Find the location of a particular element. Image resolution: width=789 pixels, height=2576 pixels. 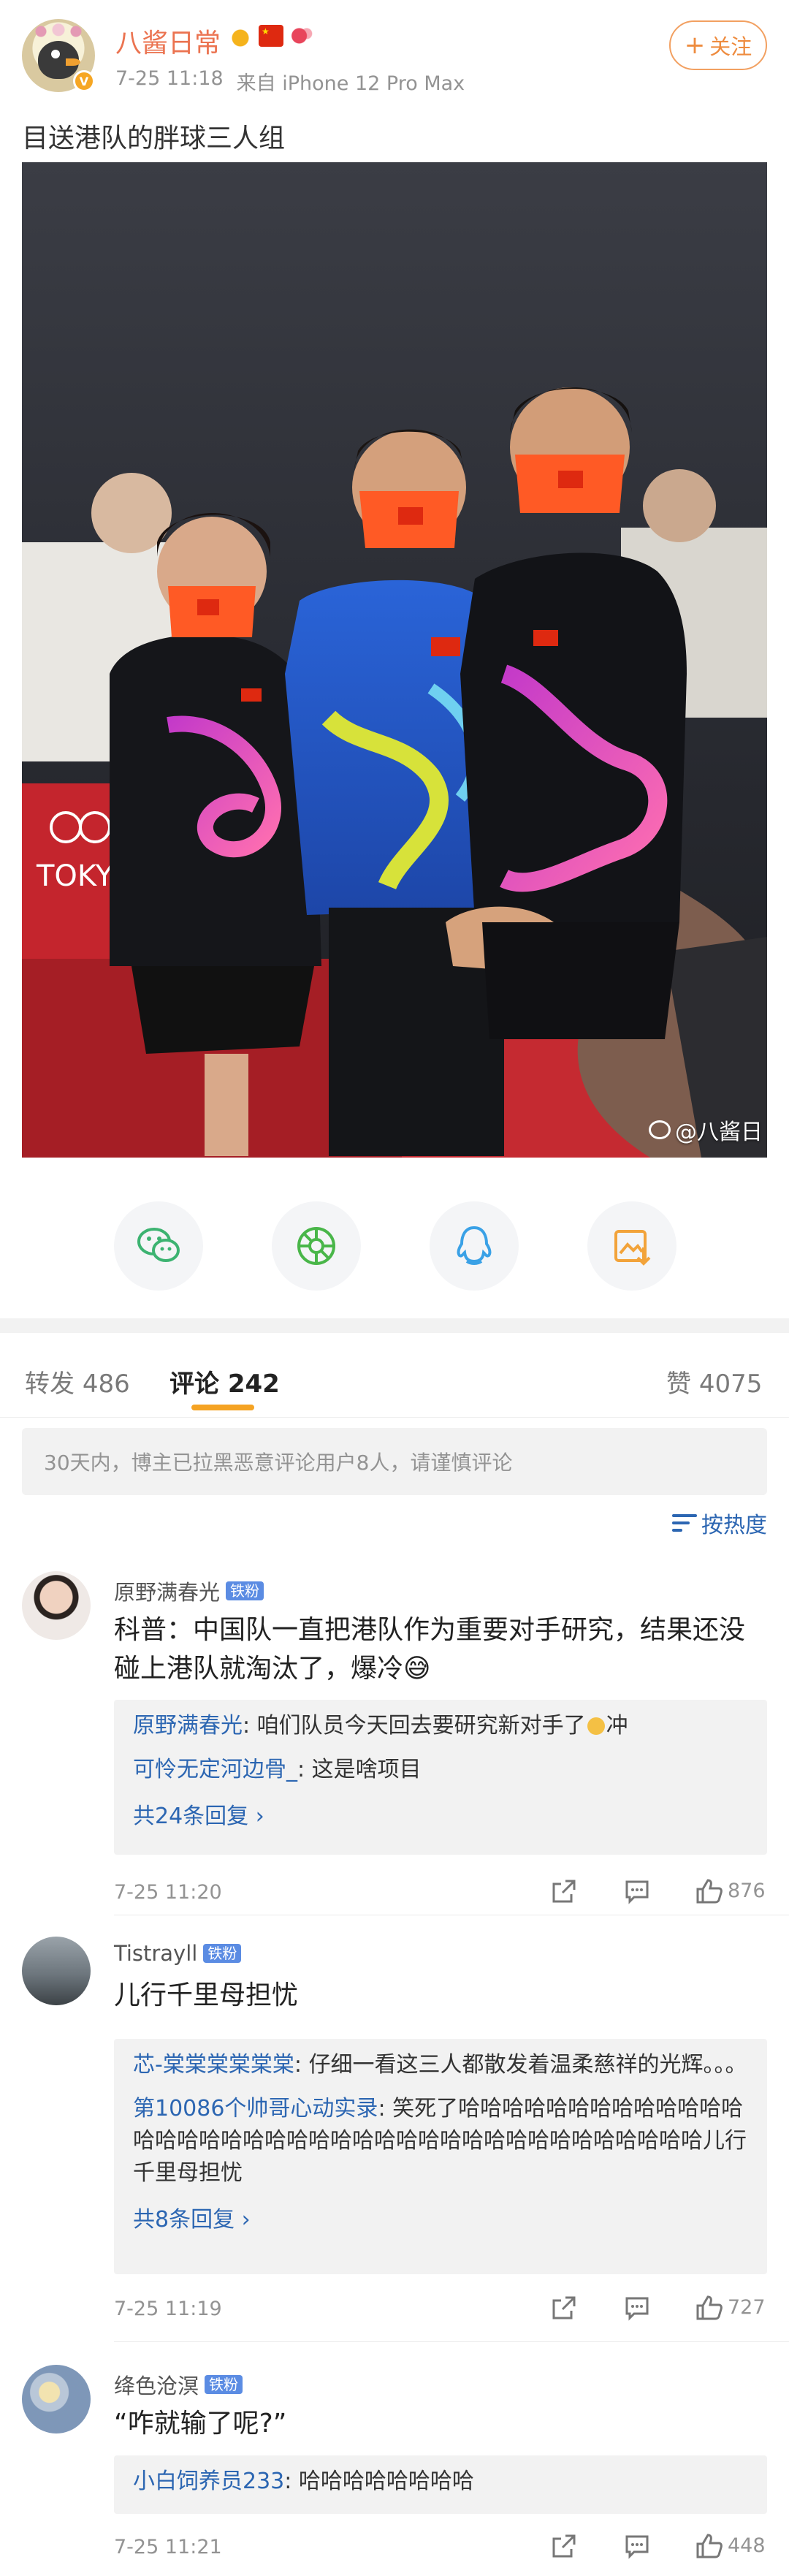

like-count: 876 is located at coordinates (747, 1891).